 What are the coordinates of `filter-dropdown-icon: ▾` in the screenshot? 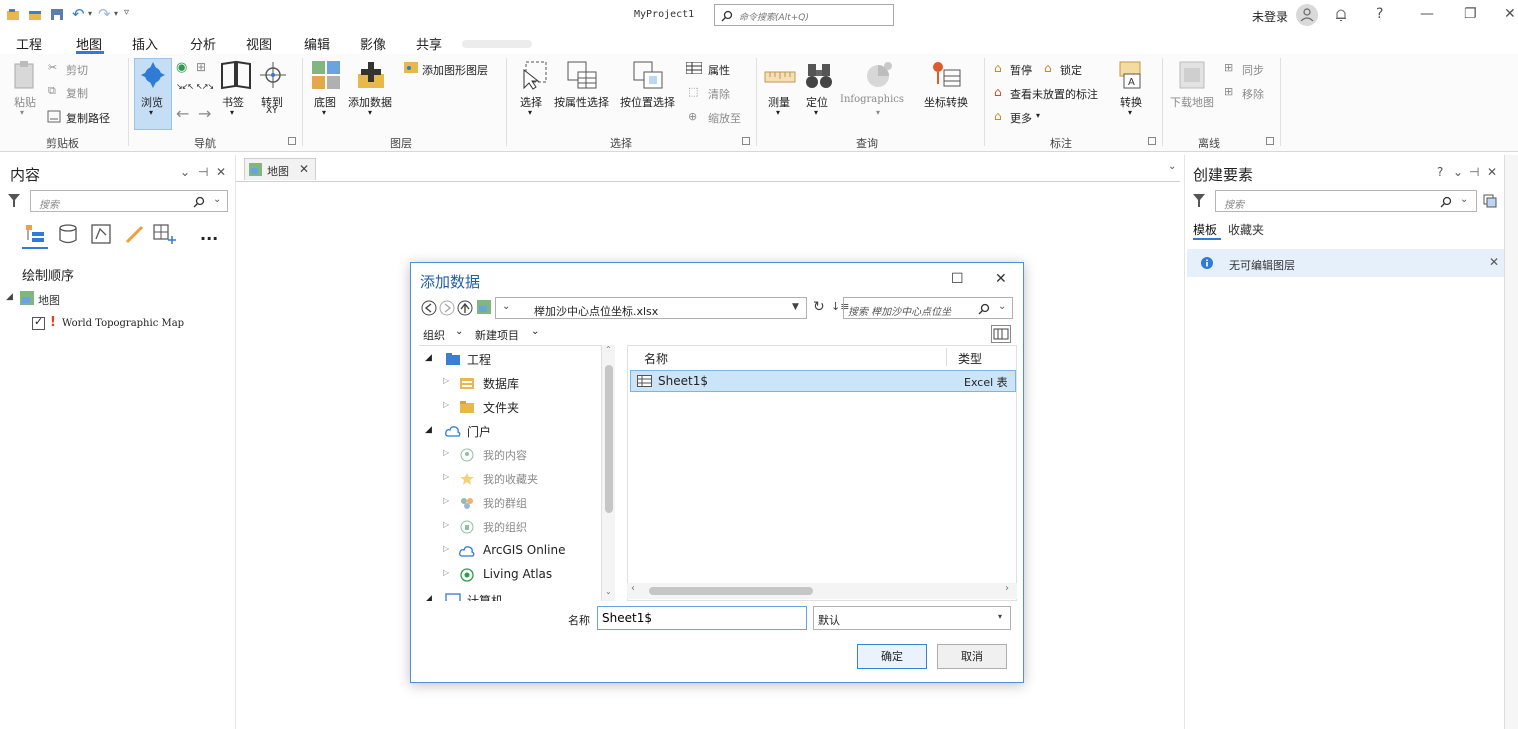 It's located at (1000, 616).